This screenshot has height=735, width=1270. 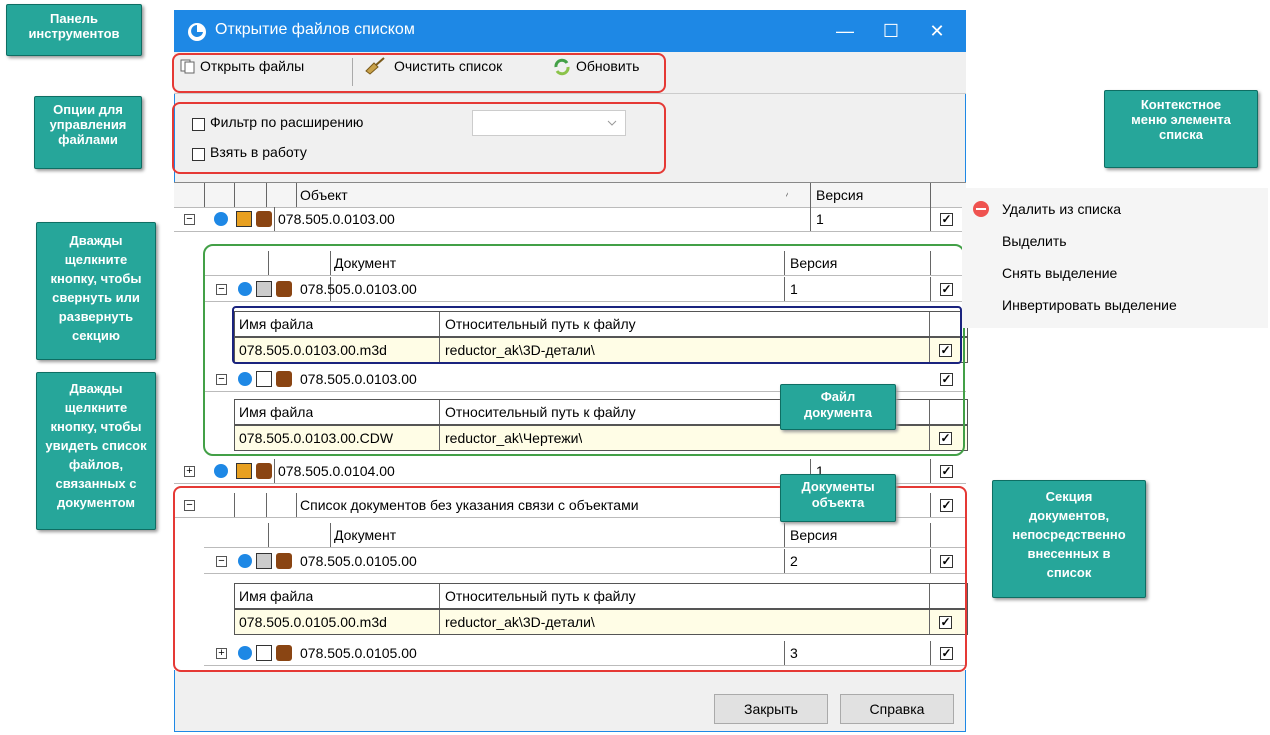 I want to click on callout-toolbar: Панель инструментов, so click(x=74, y=30).